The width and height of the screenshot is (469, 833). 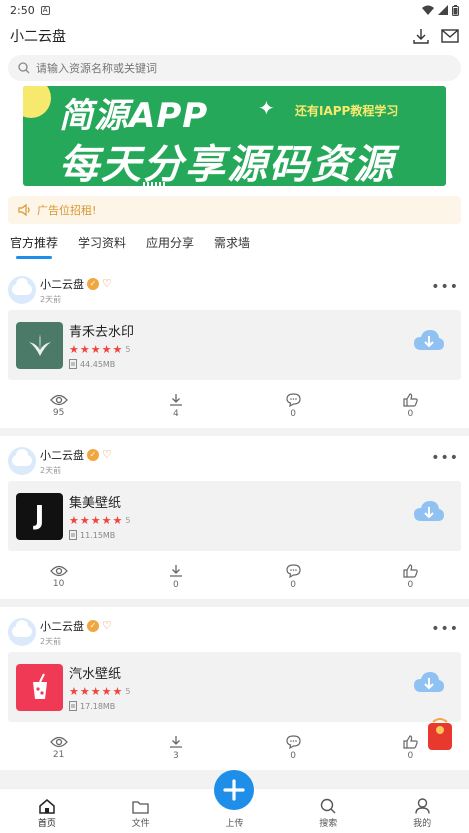 What do you see at coordinates (22, 10) in the screenshot?
I see `status-time: 2:50` at bounding box center [22, 10].